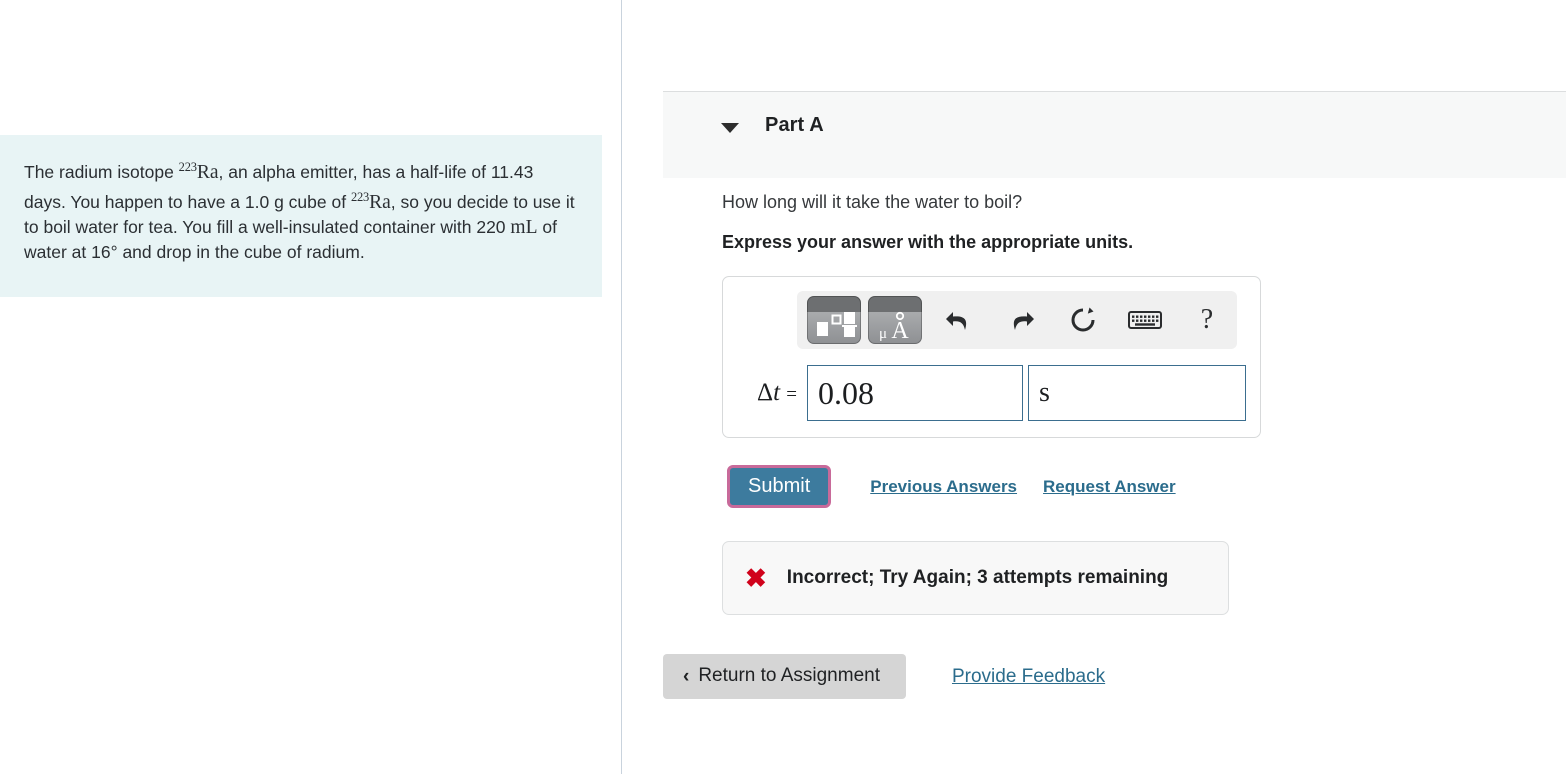 The width and height of the screenshot is (1566, 774). I want to click on problem-text-segment-1: The radium isotope, so click(101, 171).